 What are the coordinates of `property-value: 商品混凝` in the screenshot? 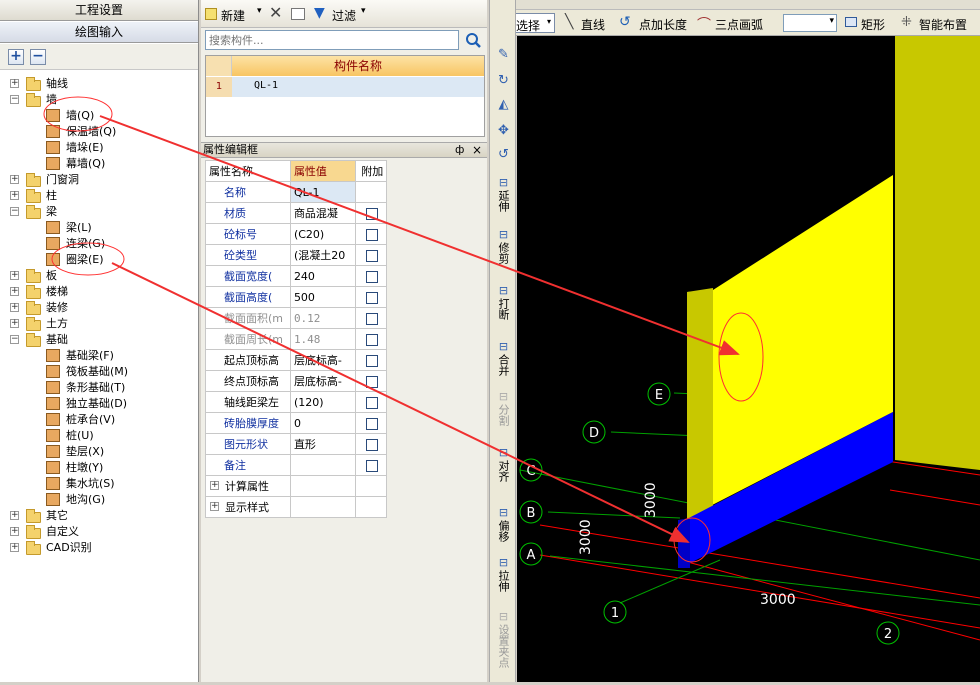 It's located at (322, 213).